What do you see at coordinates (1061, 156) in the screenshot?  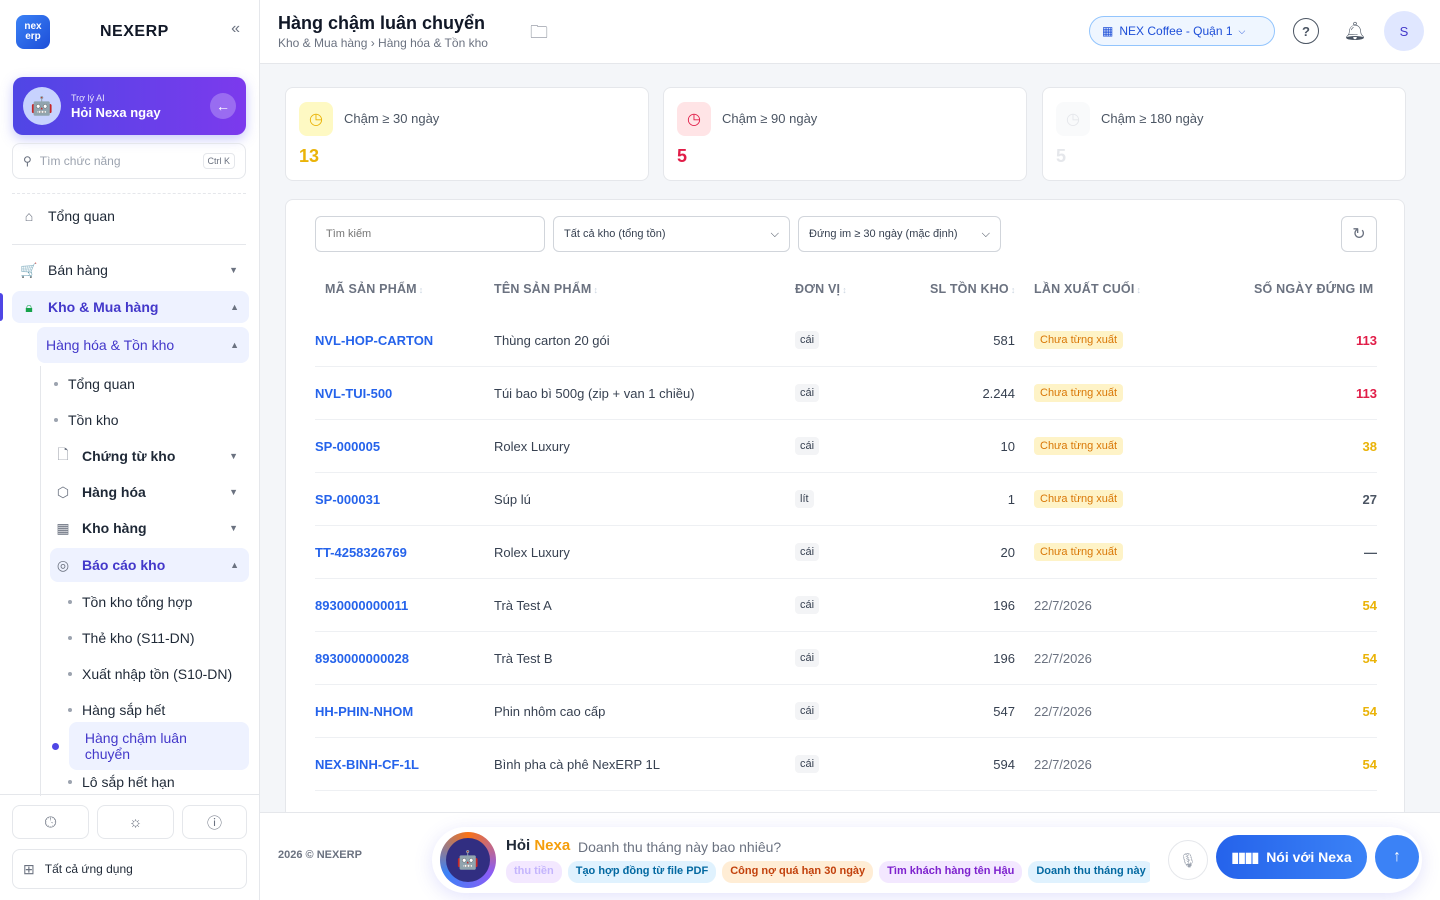 I see `stat-value: 5` at bounding box center [1061, 156].